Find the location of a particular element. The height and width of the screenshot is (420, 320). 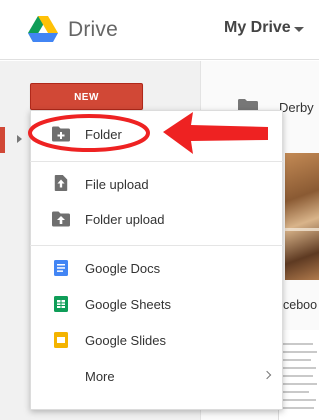

new-button: NEW is located at coordinates (86, 96).